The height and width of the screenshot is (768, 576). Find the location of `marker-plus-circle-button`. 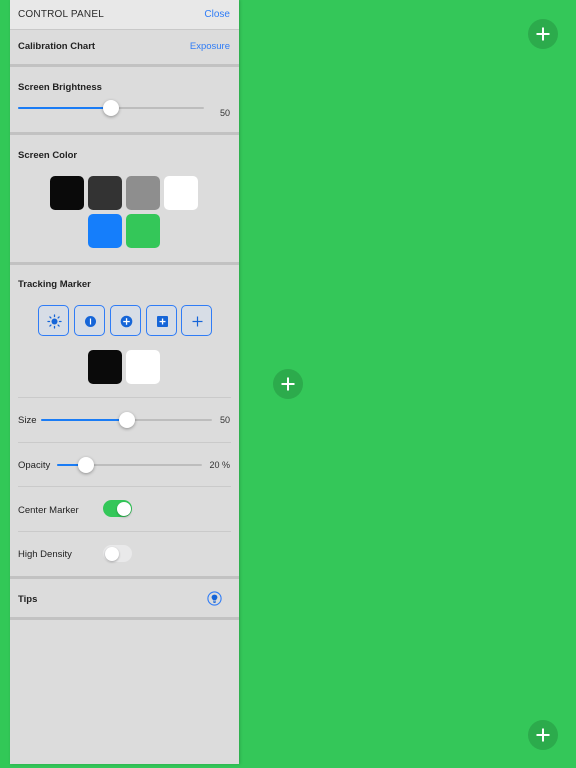

marker-plus-circle-button is located at coordinates (125, 320).